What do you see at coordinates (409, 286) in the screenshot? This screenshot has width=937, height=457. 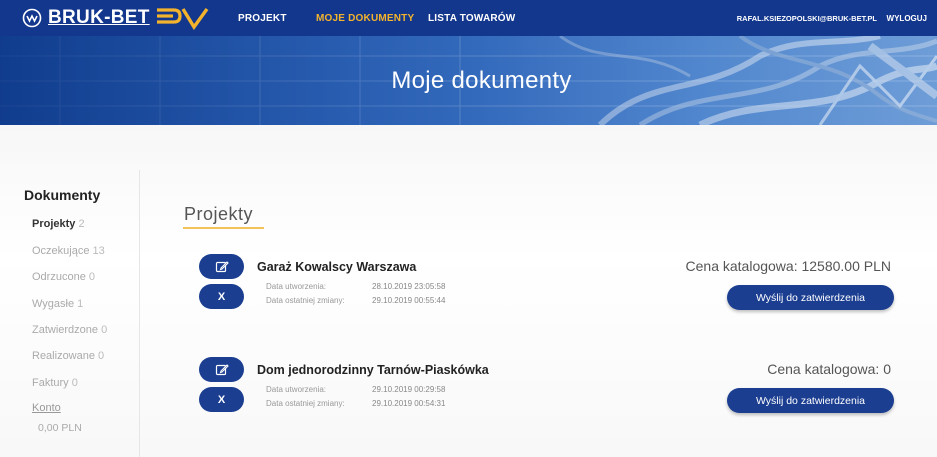 I see `created-value: 28.10.2019 23:05:58` at bounding box center [409, 286].